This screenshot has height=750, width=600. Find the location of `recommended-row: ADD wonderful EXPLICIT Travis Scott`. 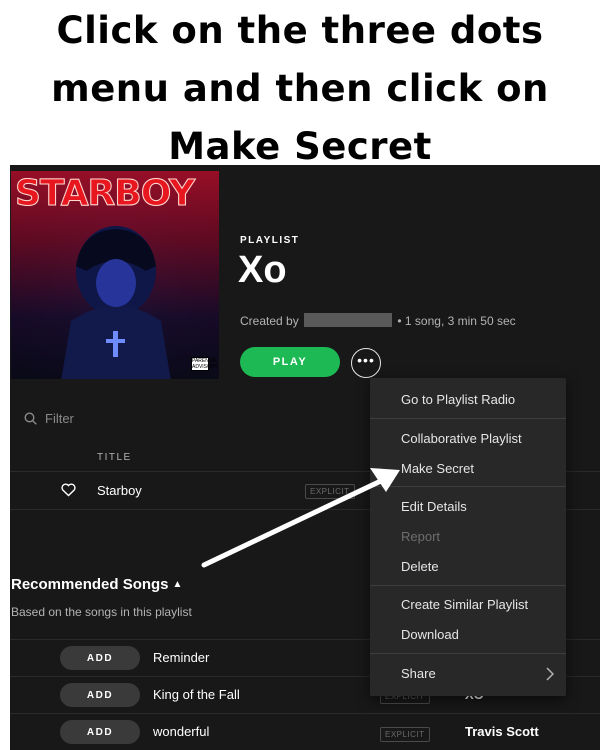

recommended-row: ADD wonderful EXPLICIT Travis Scott is located at coordinates (305, 732).